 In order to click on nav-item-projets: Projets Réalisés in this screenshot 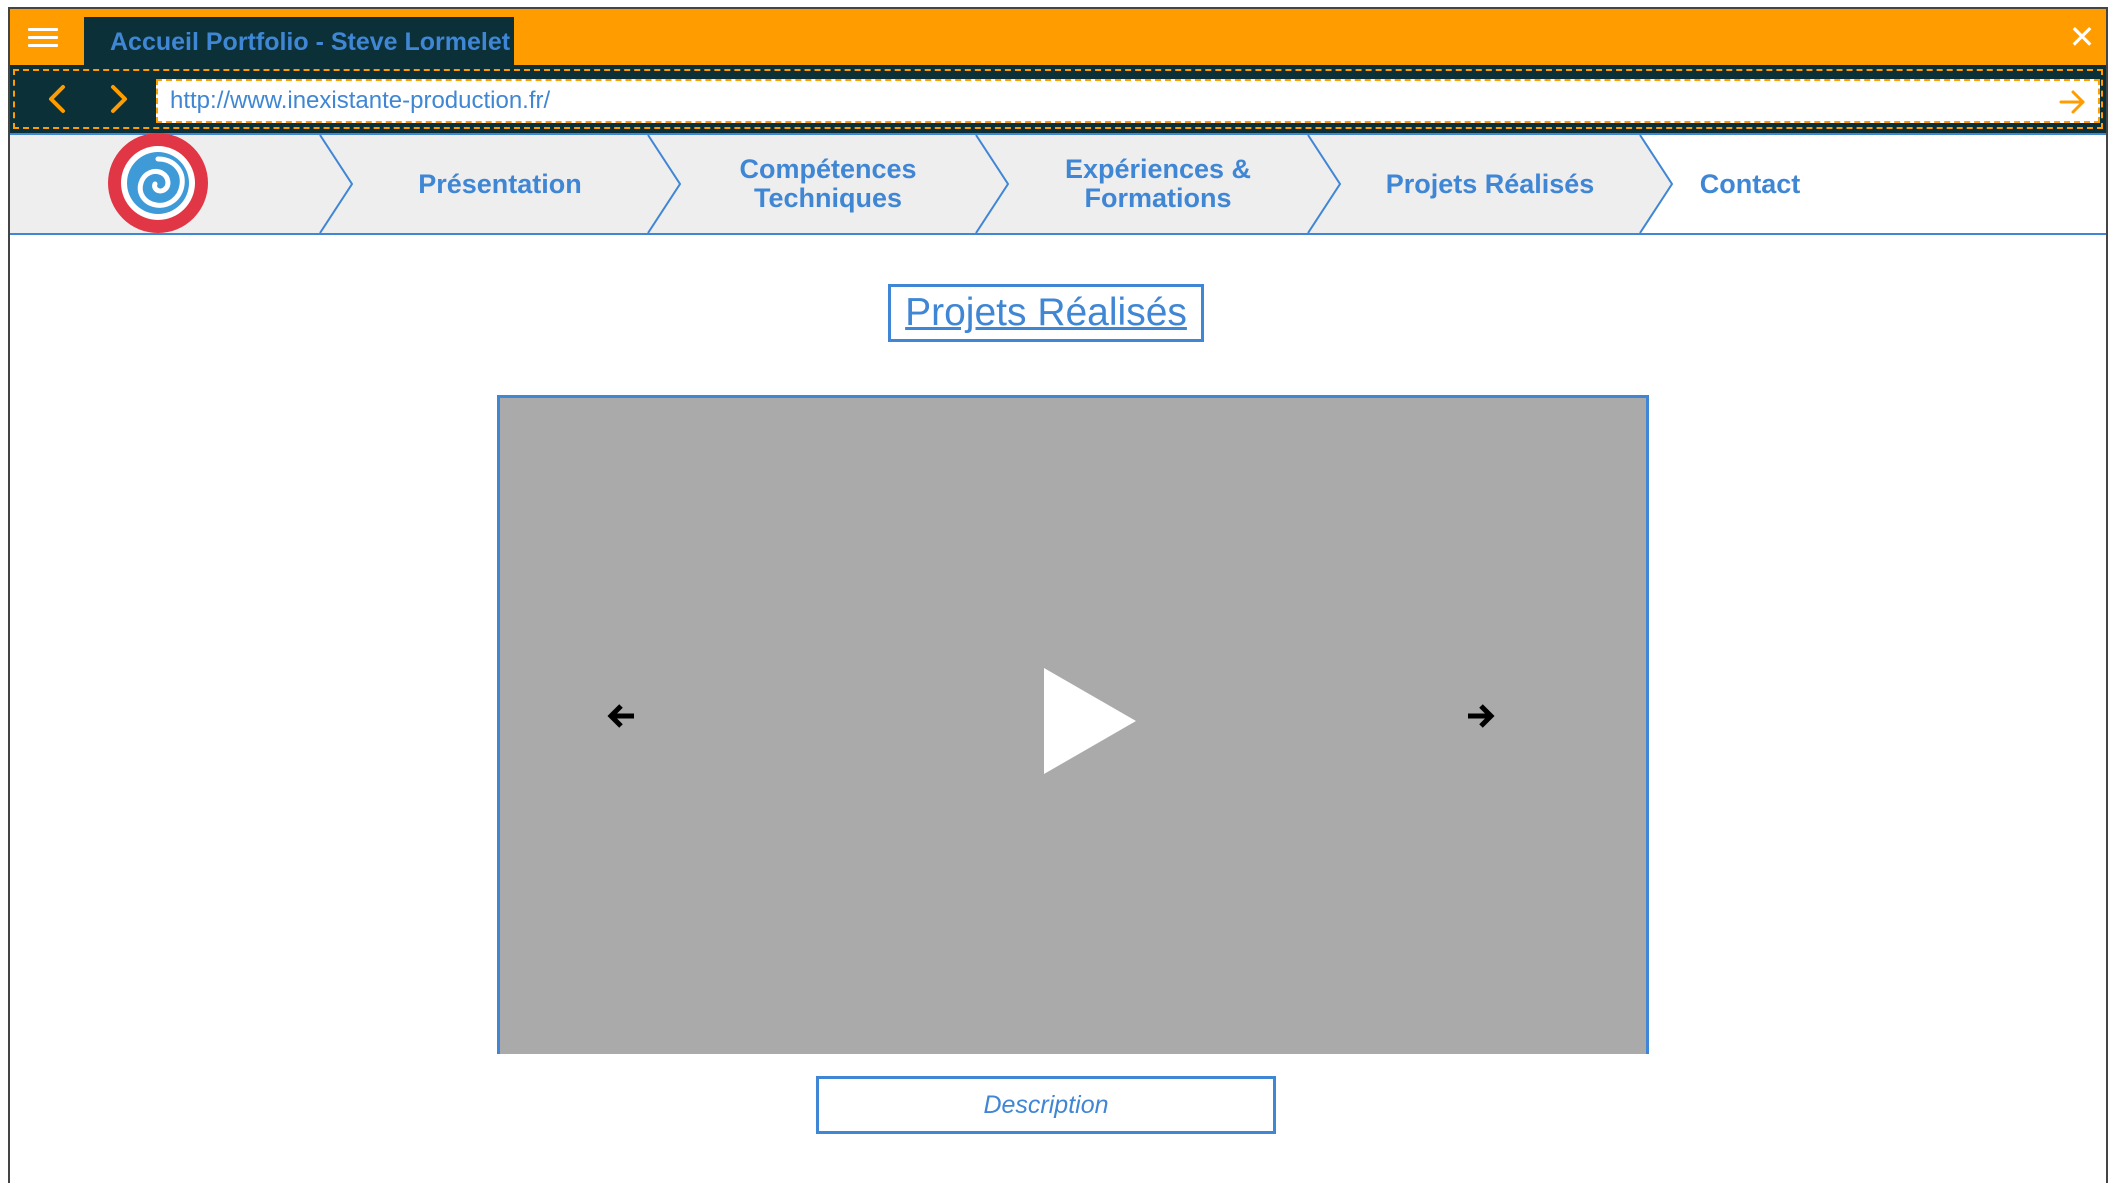, I will do `click(1490, 184)`.